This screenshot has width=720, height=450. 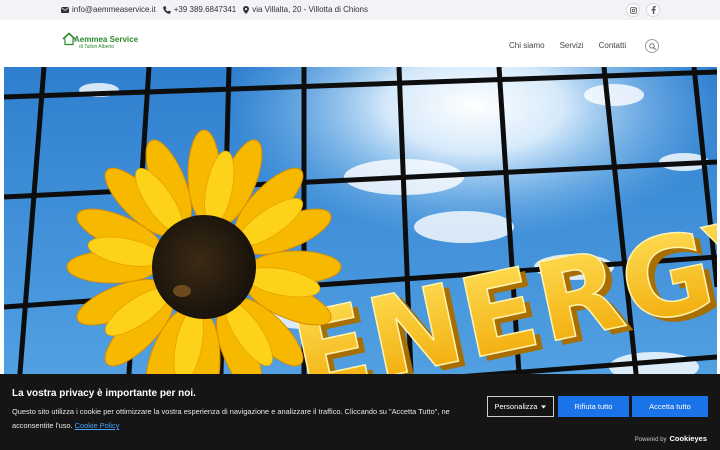 I want to click on instagram-icon, so click(x=633, y=10).